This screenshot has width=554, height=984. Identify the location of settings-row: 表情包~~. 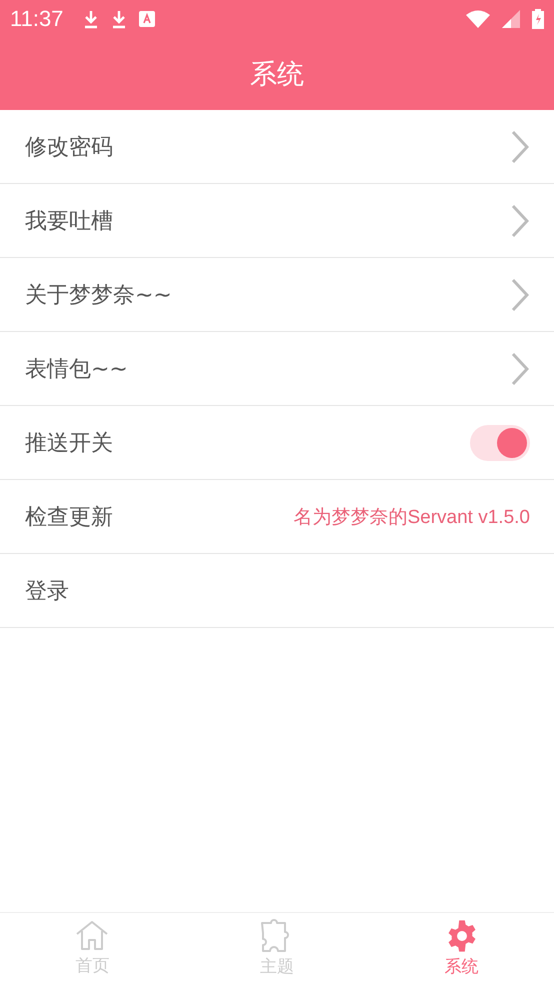
(277, 369).